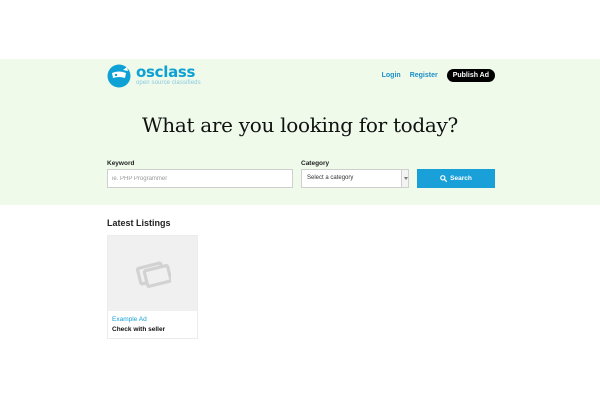  Describe the element at coordinates (139, 329) in the screenshot. I see `listing-price: Check with seller` at that location.